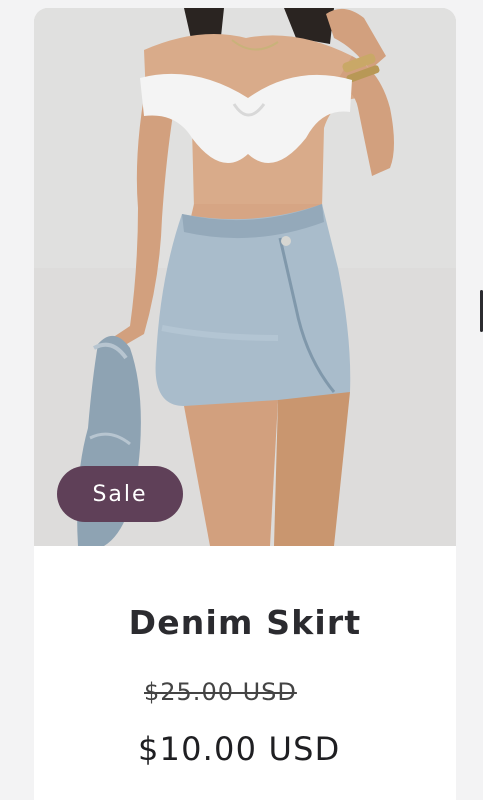  What do you see at coordinates (120, 494) in the screenshot?
I see `sale-badge: Sale` at bounding box center [120, 494].